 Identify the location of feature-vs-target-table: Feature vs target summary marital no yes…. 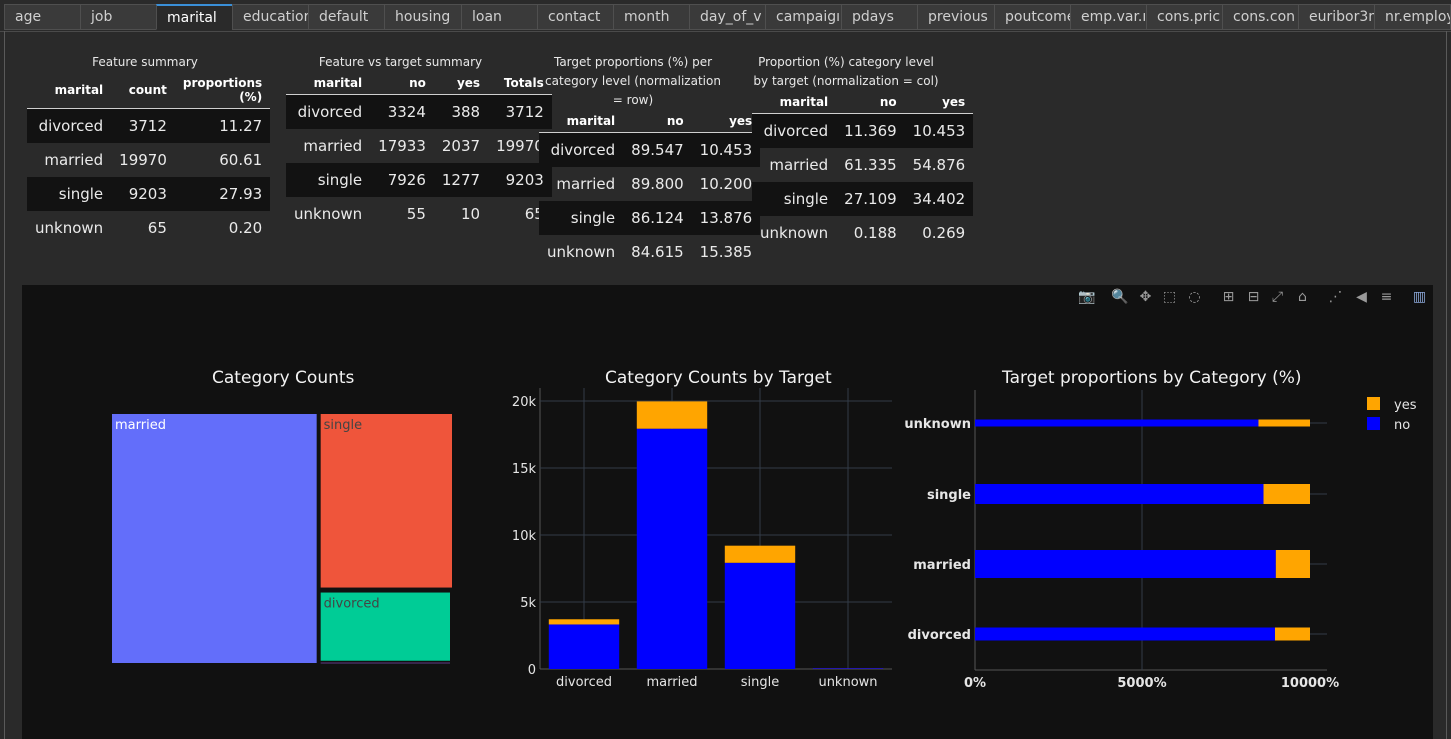
(419, 142).